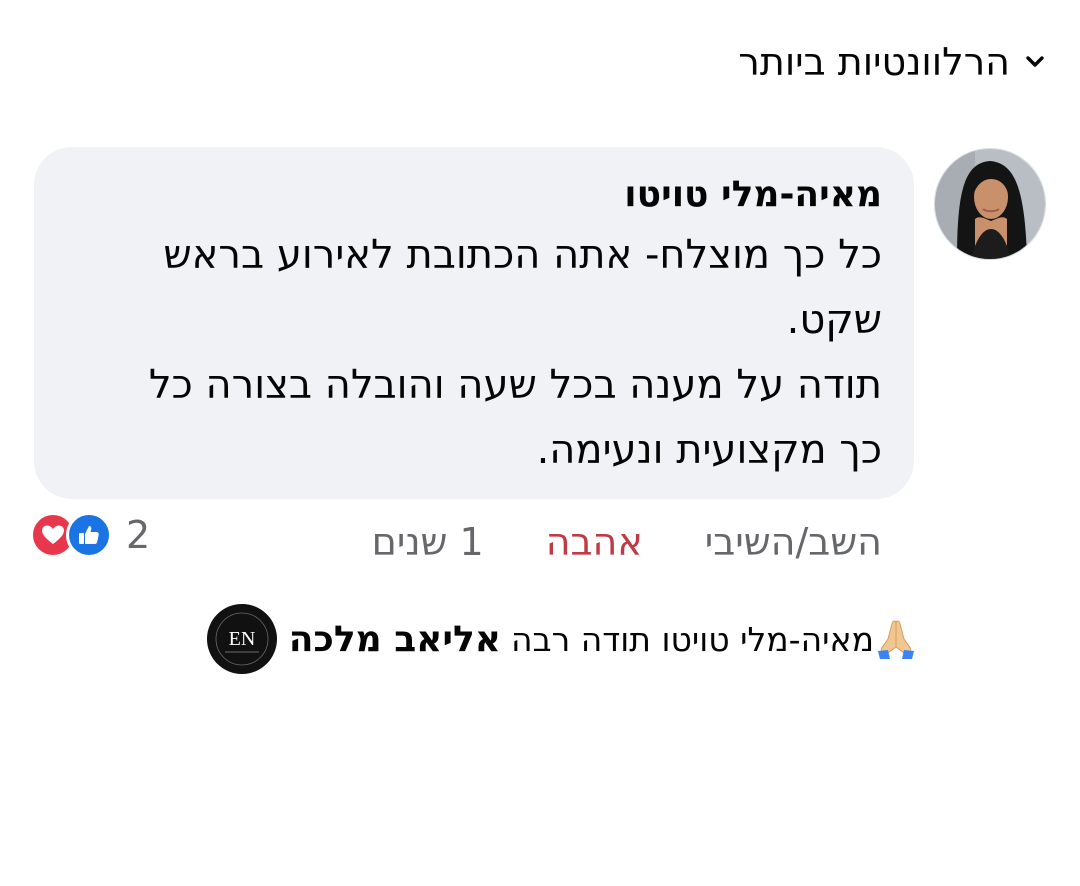 The height and width of the screenshot is (886, 1080). What do you see at coordinates (138, 535) in the screenshot?
I see `reaction-count: 2` at bounding box center [138, 535].